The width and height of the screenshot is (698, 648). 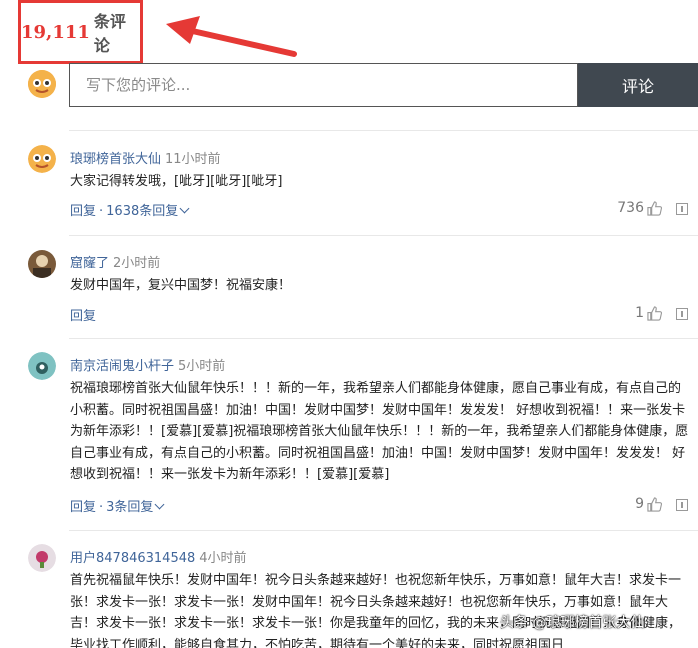 I want to click on annotation-arrow-icon, so click(x=231, y=36).